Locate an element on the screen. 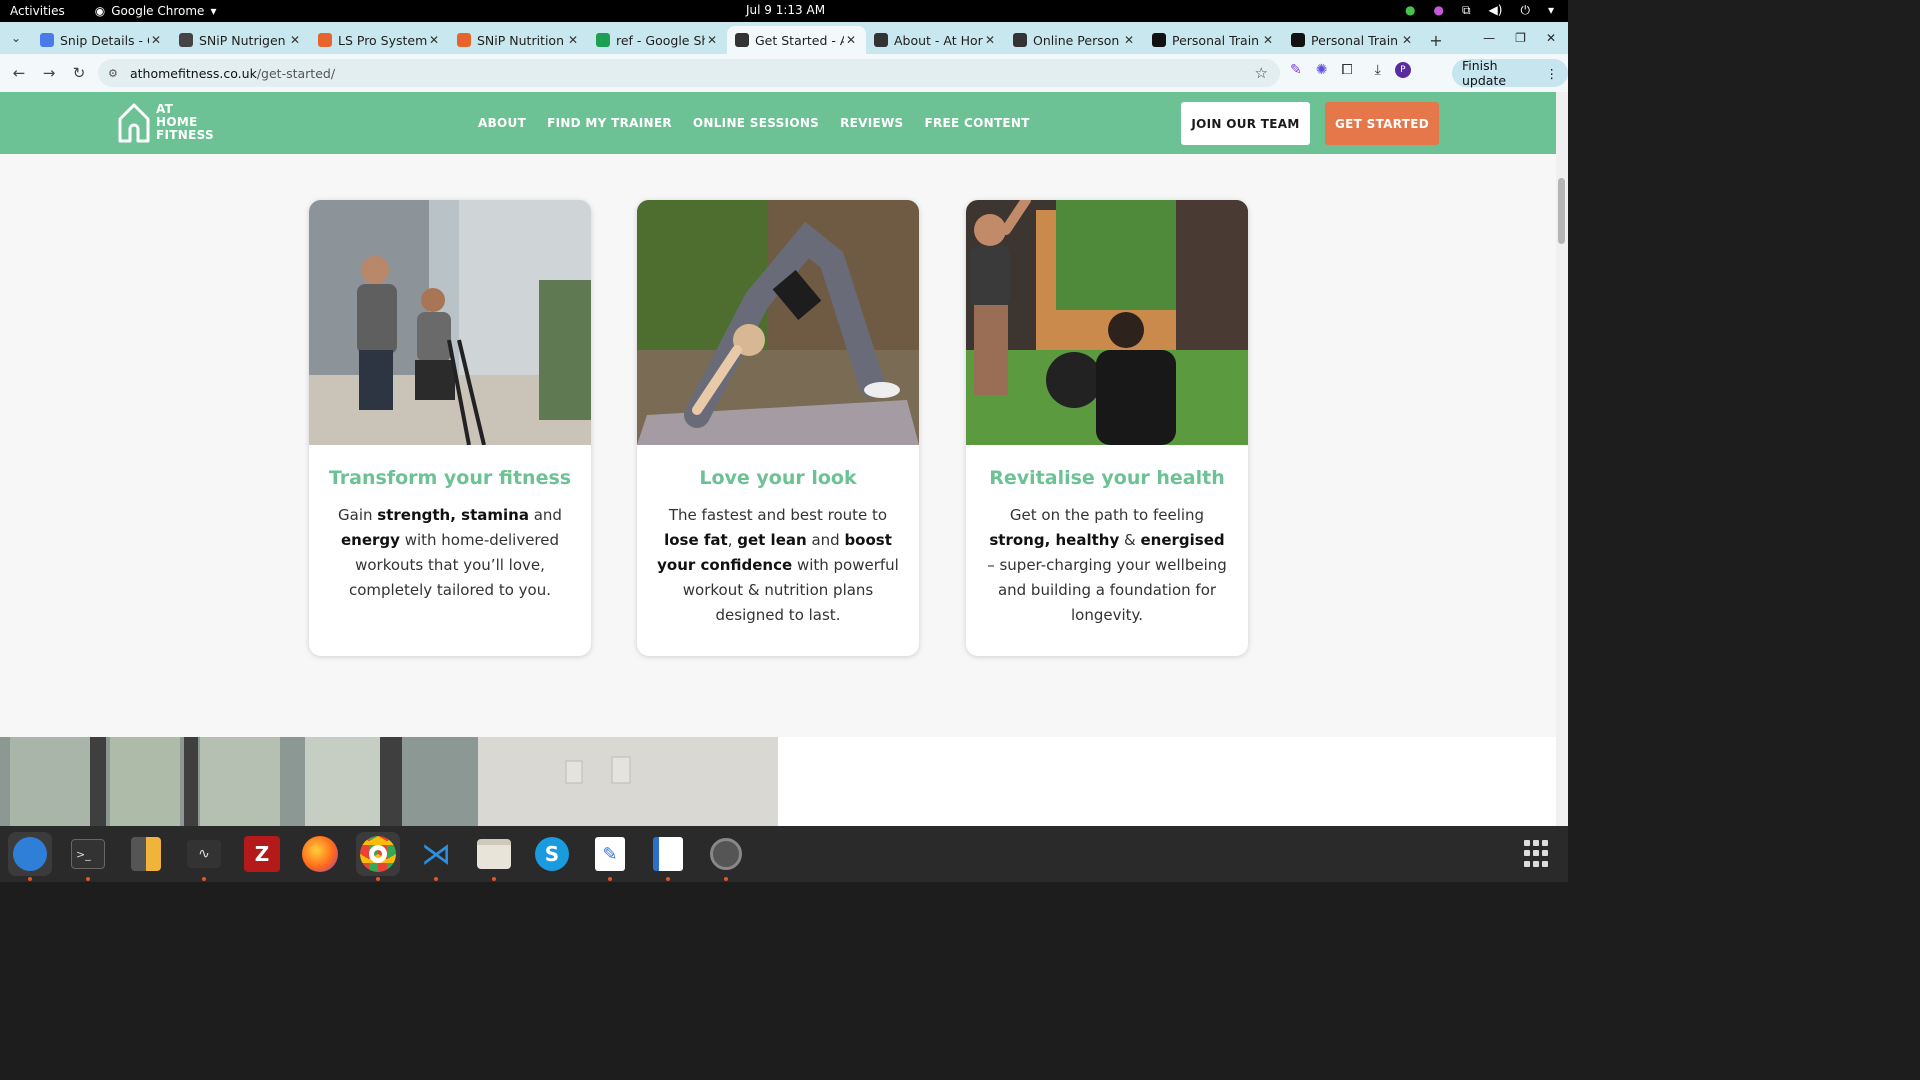 The image size is (1920, 1080). browser-tab: Get Started - A ✕ is located at coordinates (796, 40).